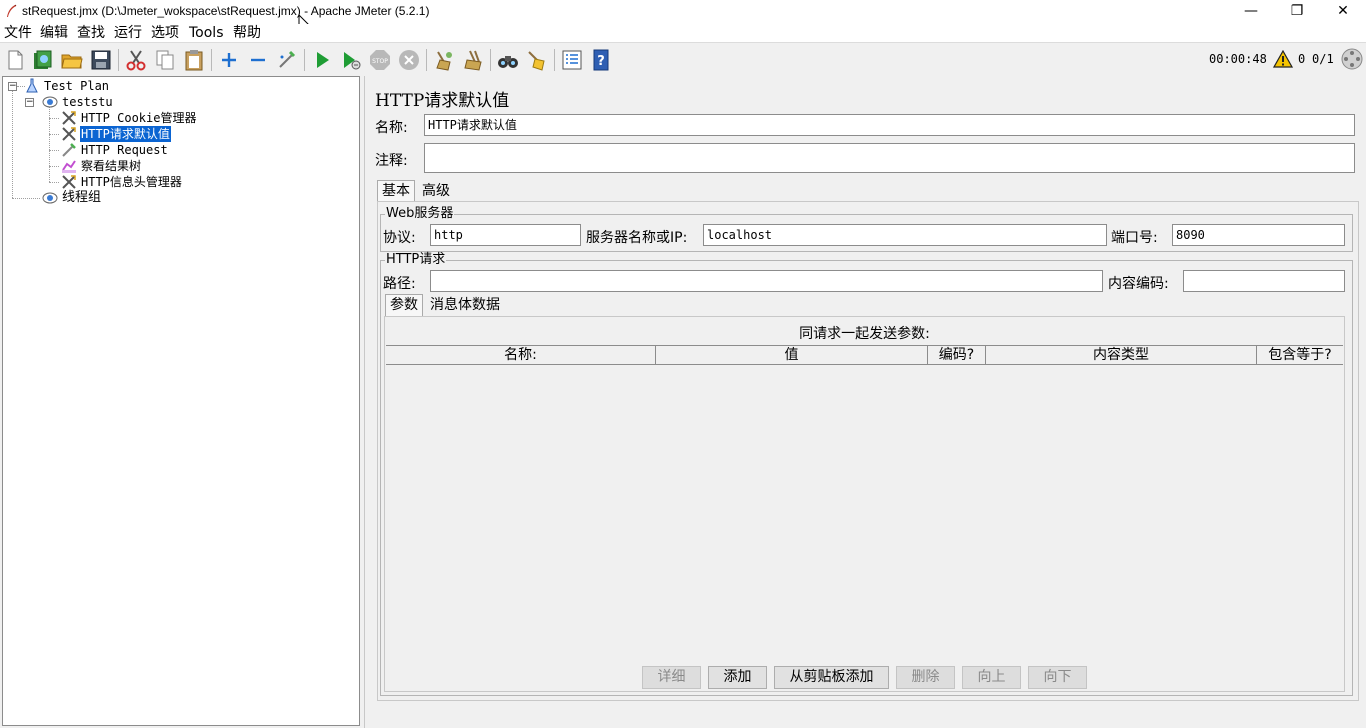 Image resolution: width=1366 pixels, height=728 pixels. I want to click on path-field, so click(766, 281).